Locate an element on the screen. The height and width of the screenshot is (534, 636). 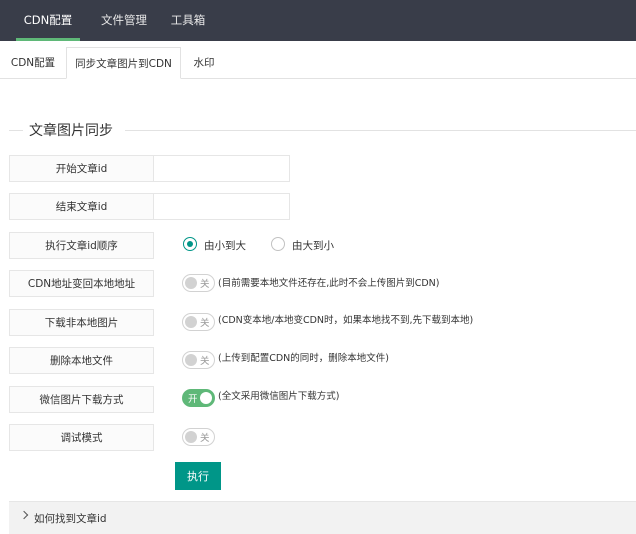
wechat-mode-hint: (全文采用微信图片下载方式) is located at coordinates (279, 396).